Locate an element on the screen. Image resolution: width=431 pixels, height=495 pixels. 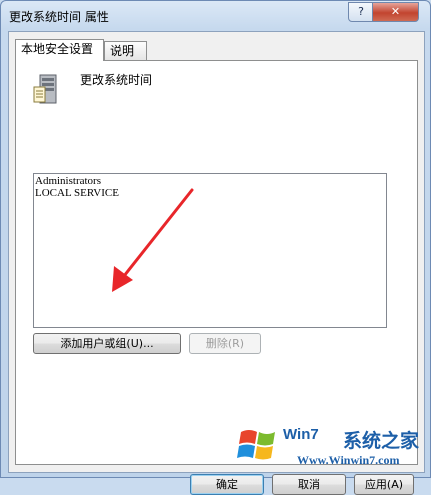
window-title: 更改系统时间 属性 is located at coordinates (59, 17).